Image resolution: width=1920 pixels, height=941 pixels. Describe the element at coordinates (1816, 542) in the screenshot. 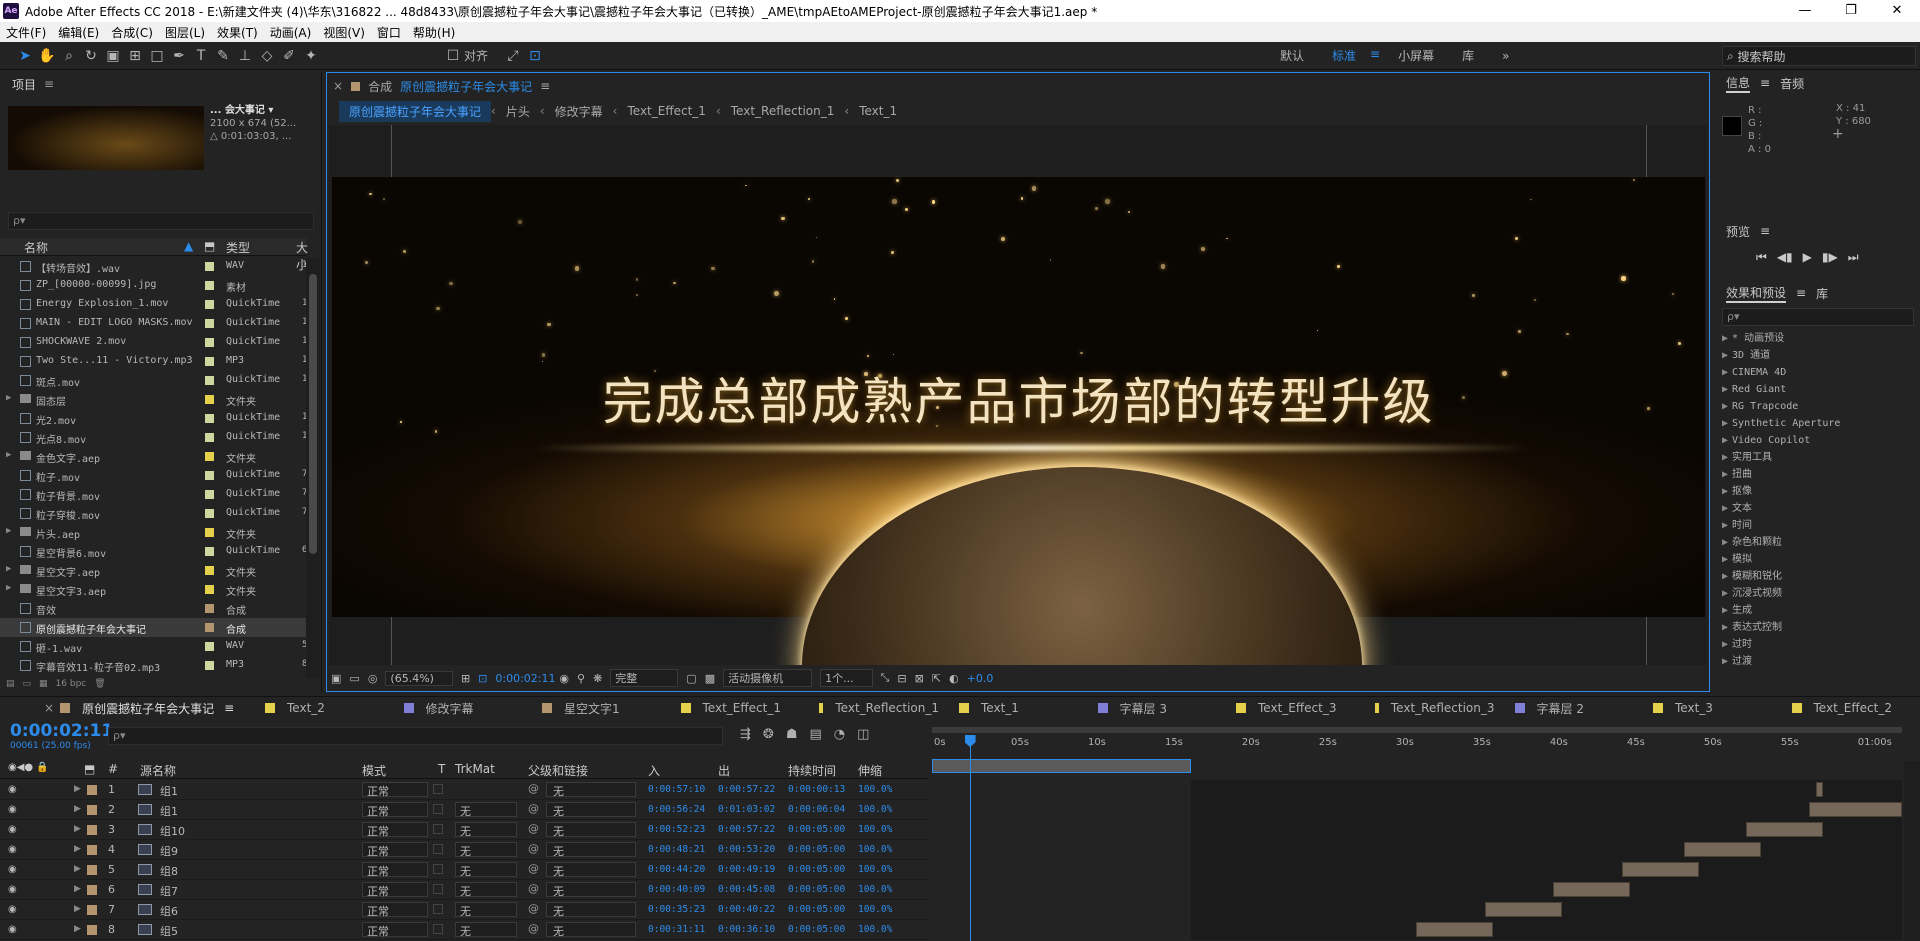

I see `effect-category: ▶ 杂色和颗粒` at that location.